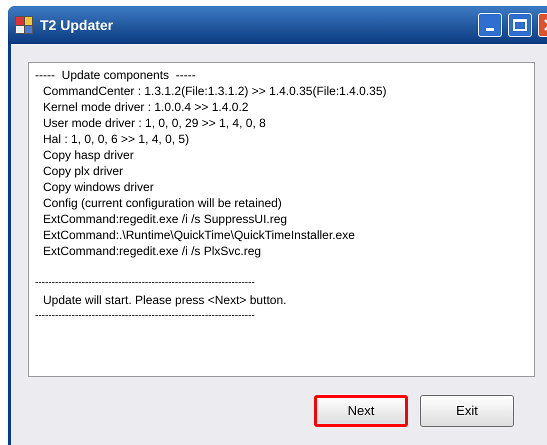  I want to click on log-line: Copy windows driver, so click(98, 187).